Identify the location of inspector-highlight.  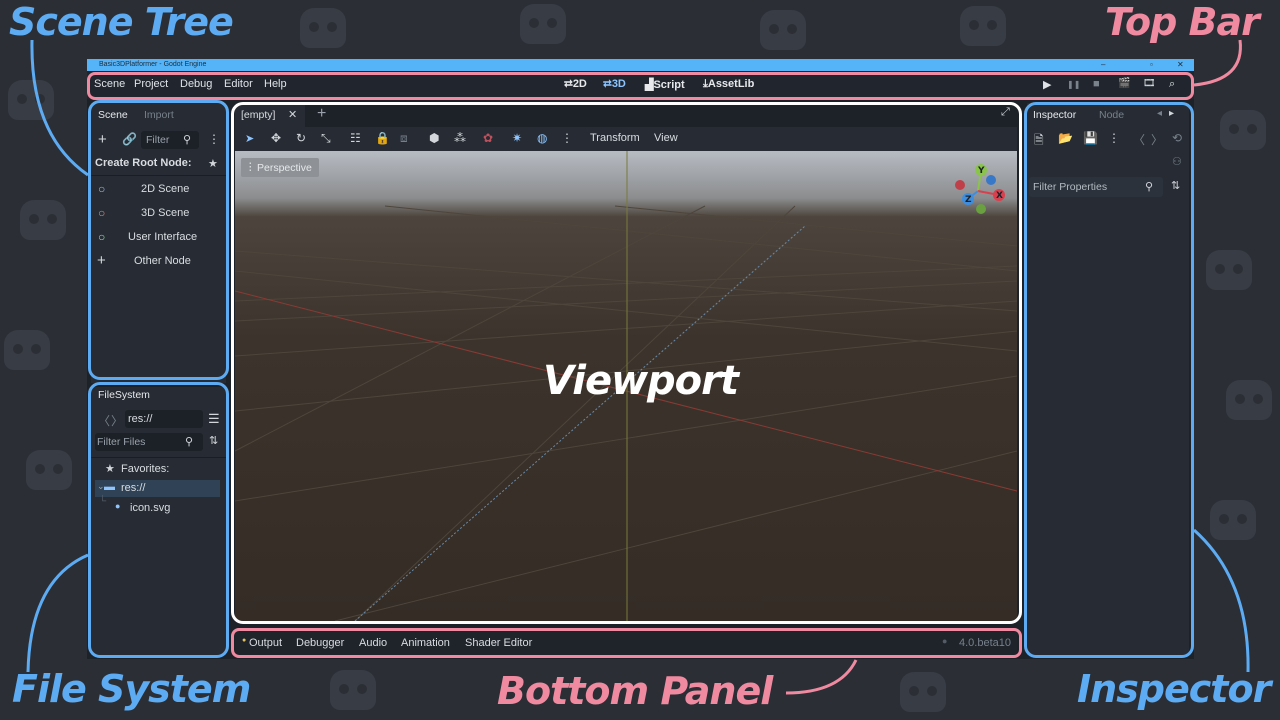
(1109, 380).